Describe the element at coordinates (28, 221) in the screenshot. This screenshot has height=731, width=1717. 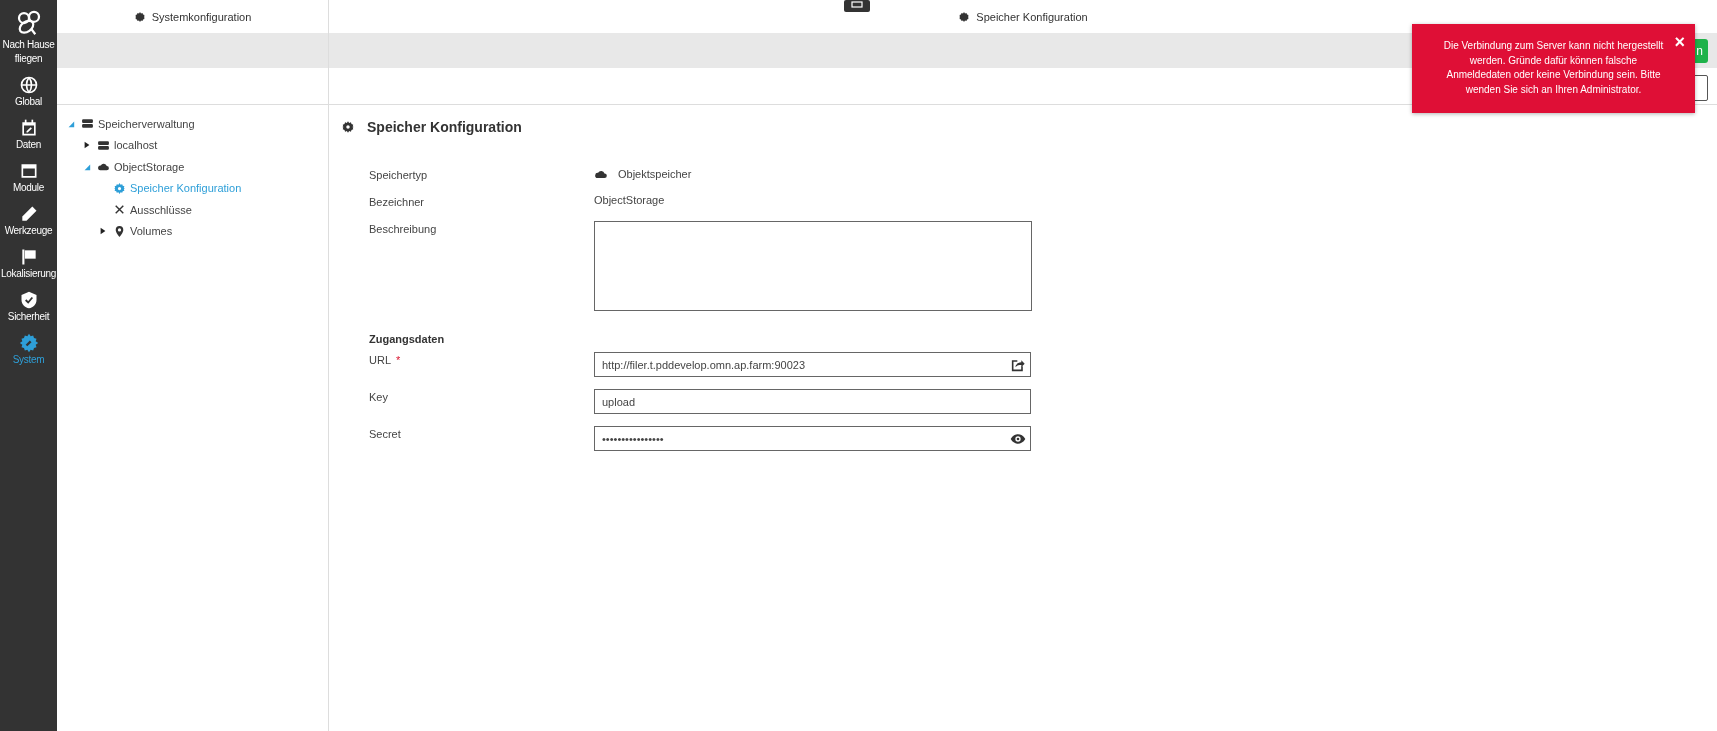
I see `nav-item: Werkzeuge` at that location.